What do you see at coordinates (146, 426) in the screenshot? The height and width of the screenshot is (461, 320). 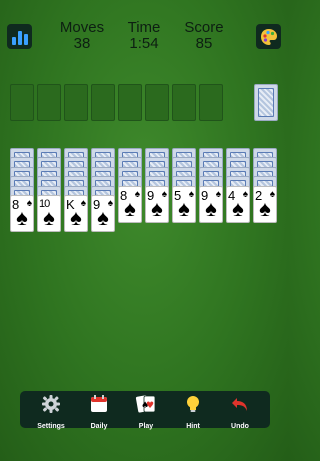 I see `play-label: Play` at bounding box center [146, 426].